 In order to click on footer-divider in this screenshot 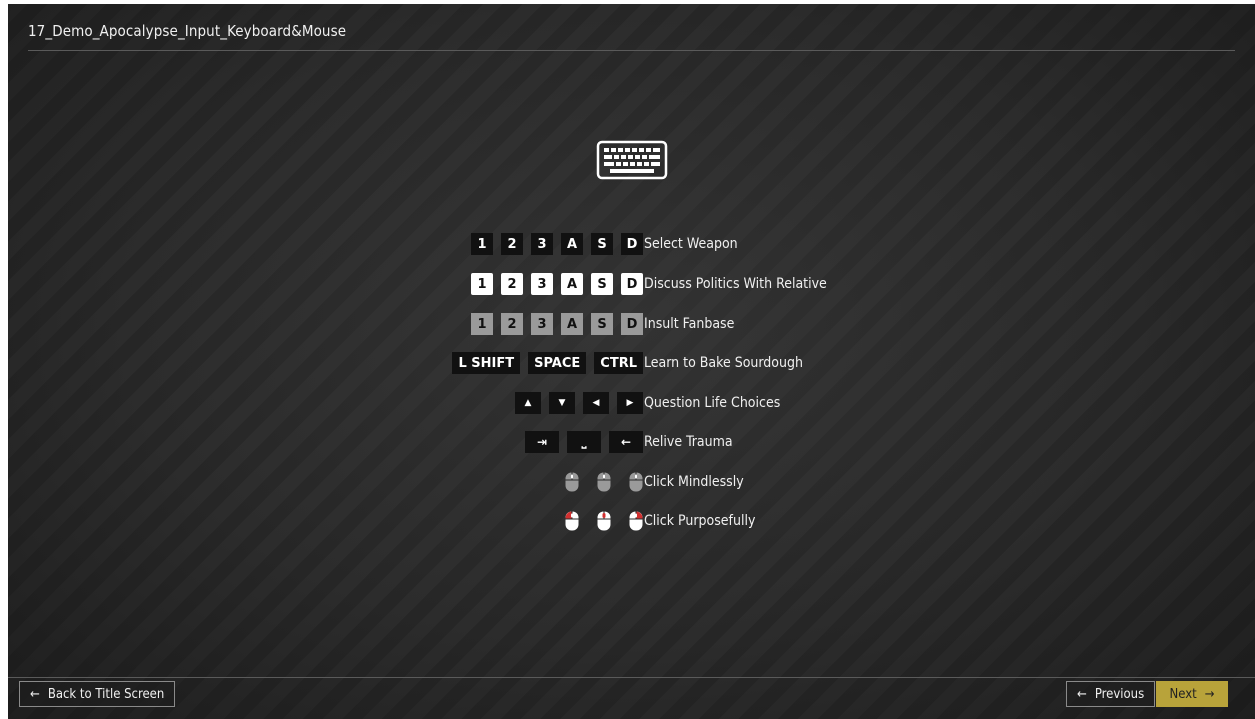, I will do `click(631, 677)`.